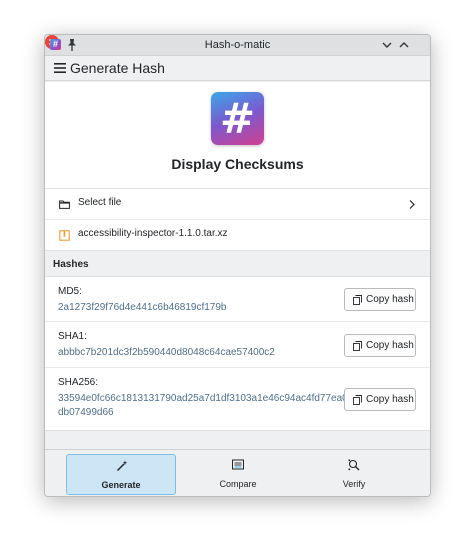 The image size is (474, 549). Describe the element at coordinates (100, 202) in the screenshot. I see `select-file-label: Select file` at that location.